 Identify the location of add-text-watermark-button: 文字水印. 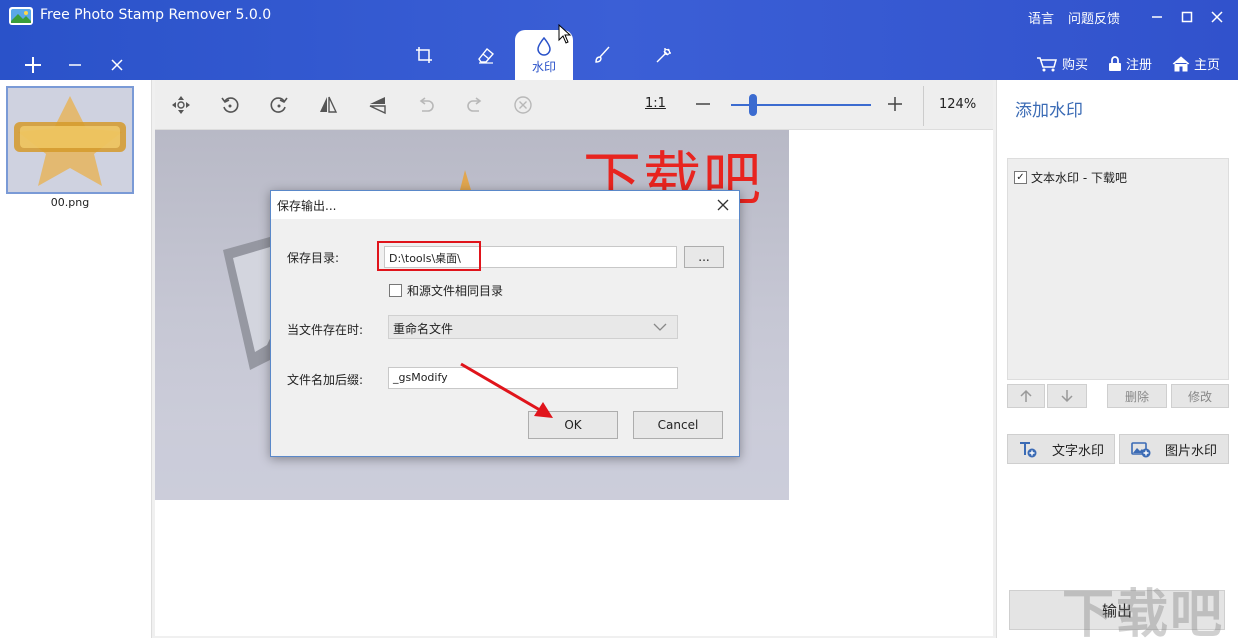
(1061, 449).